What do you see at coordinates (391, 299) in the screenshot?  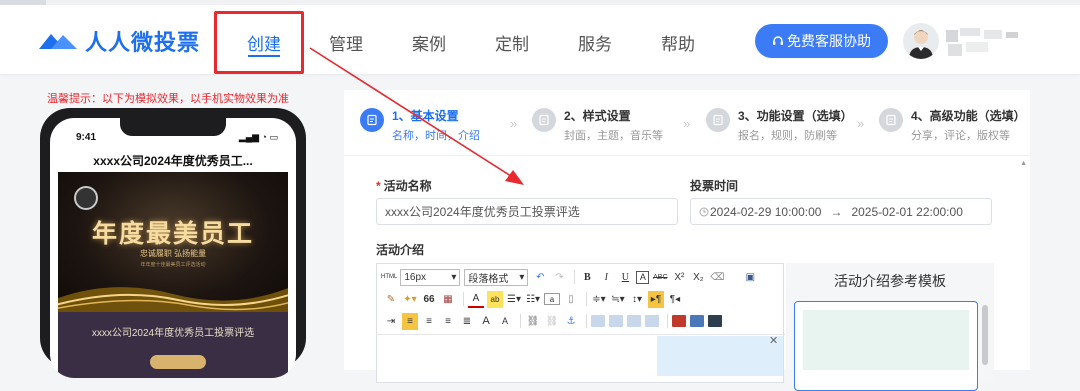 I see `format-brush-icon: ✎` at bounding box center [391, 299].